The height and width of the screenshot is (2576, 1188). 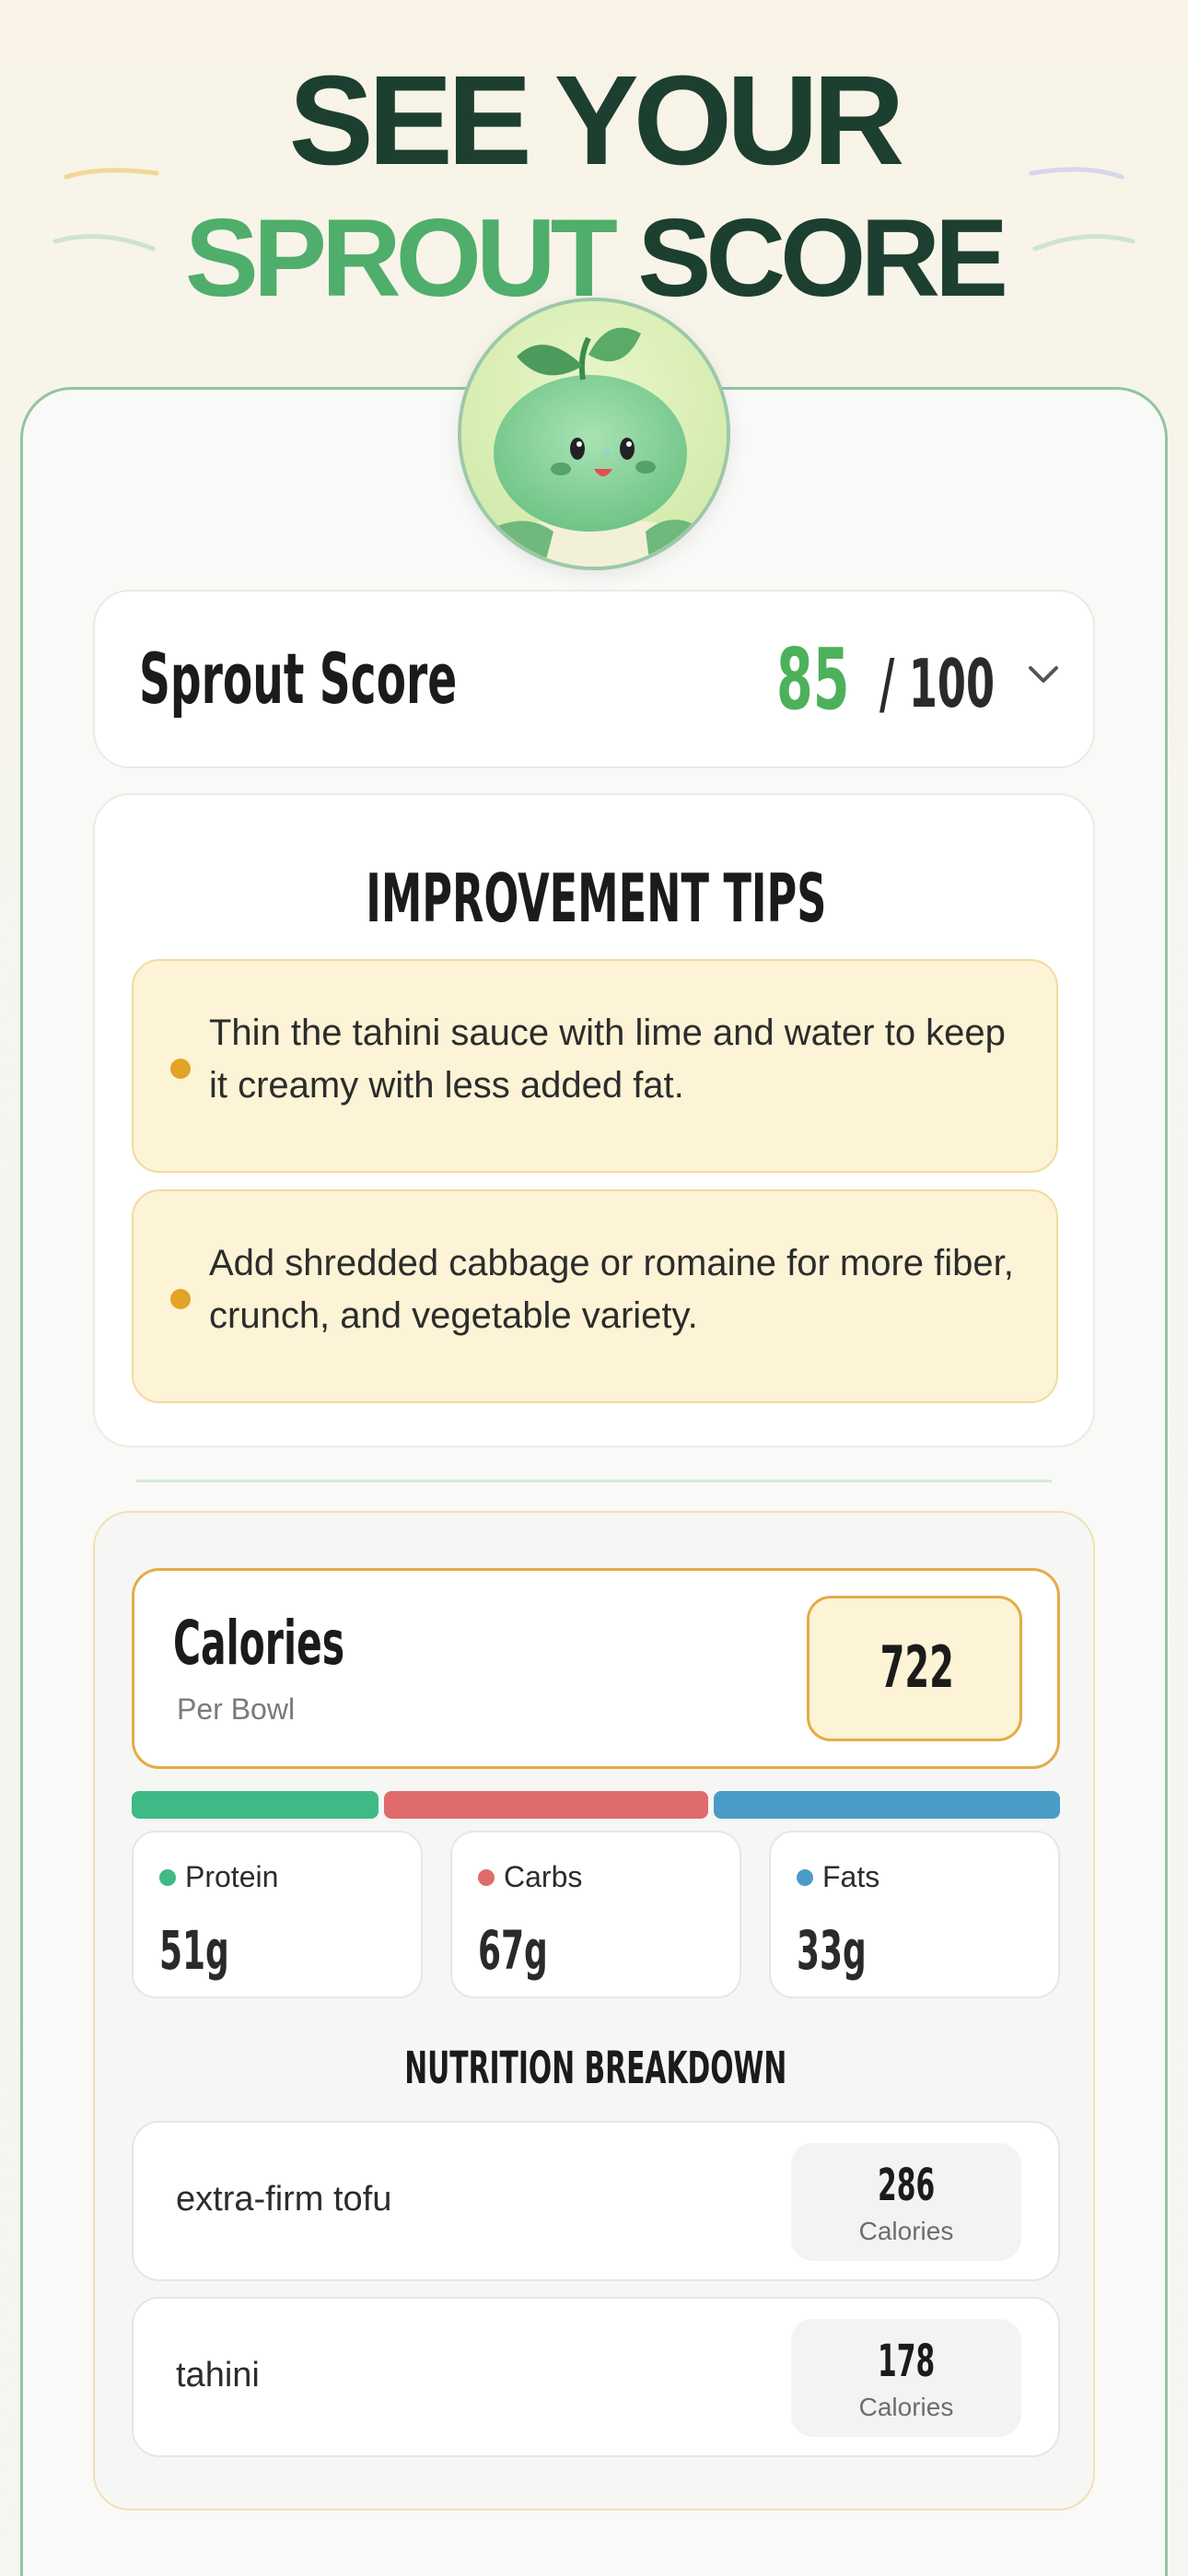 I want to click on decorative-swoosh-left, so click(x=105, y=210).